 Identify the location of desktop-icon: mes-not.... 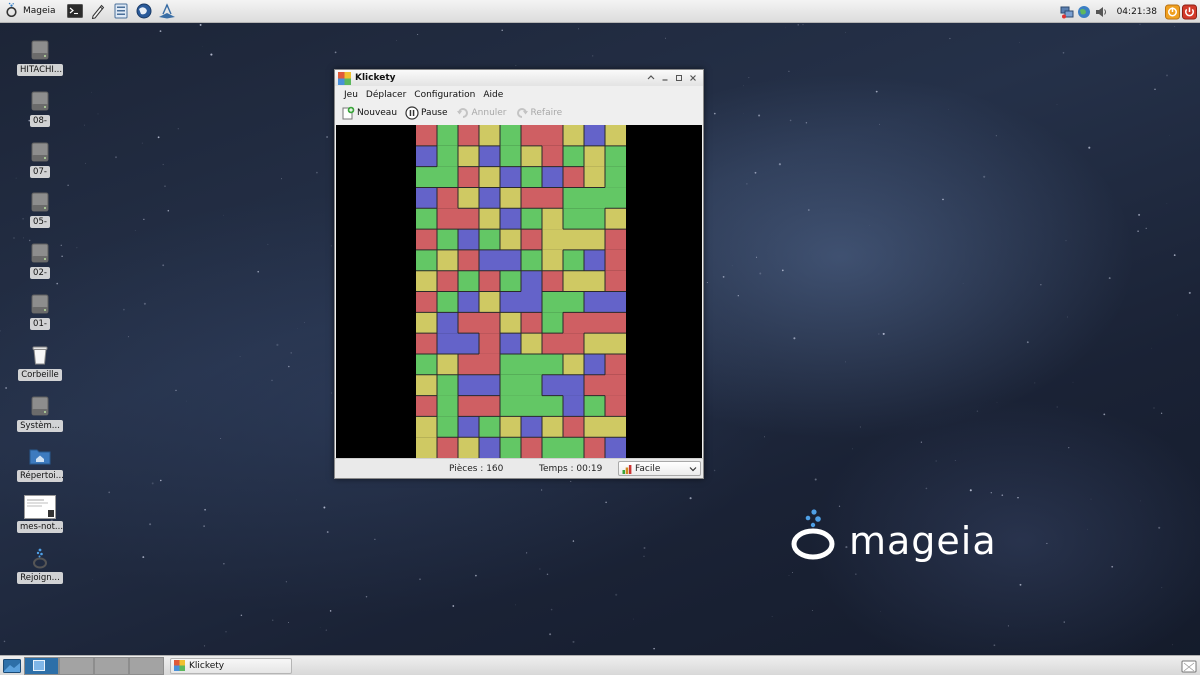
(40, 515).